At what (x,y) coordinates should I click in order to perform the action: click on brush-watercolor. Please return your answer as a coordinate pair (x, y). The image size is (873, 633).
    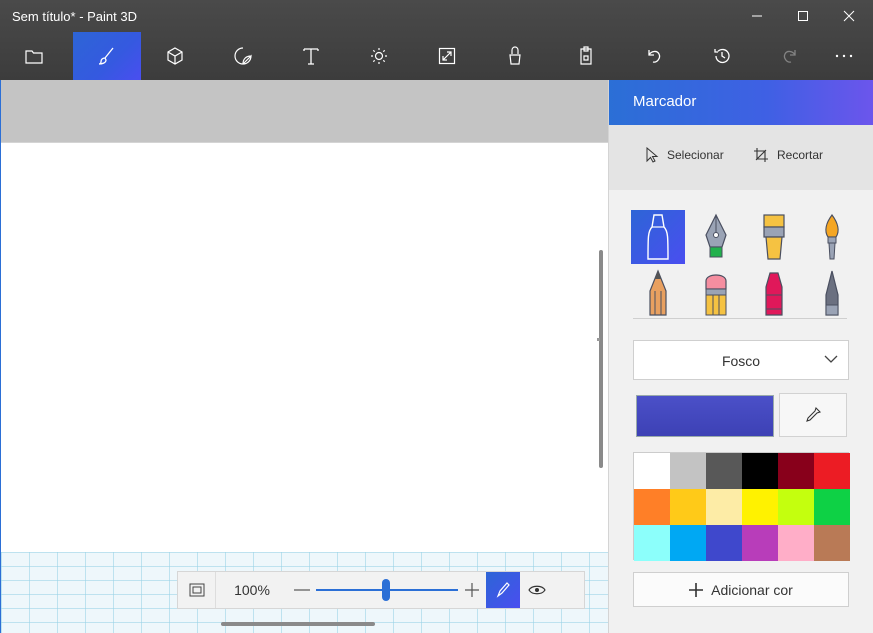
    Looking at the image, I should click on (832, 237).